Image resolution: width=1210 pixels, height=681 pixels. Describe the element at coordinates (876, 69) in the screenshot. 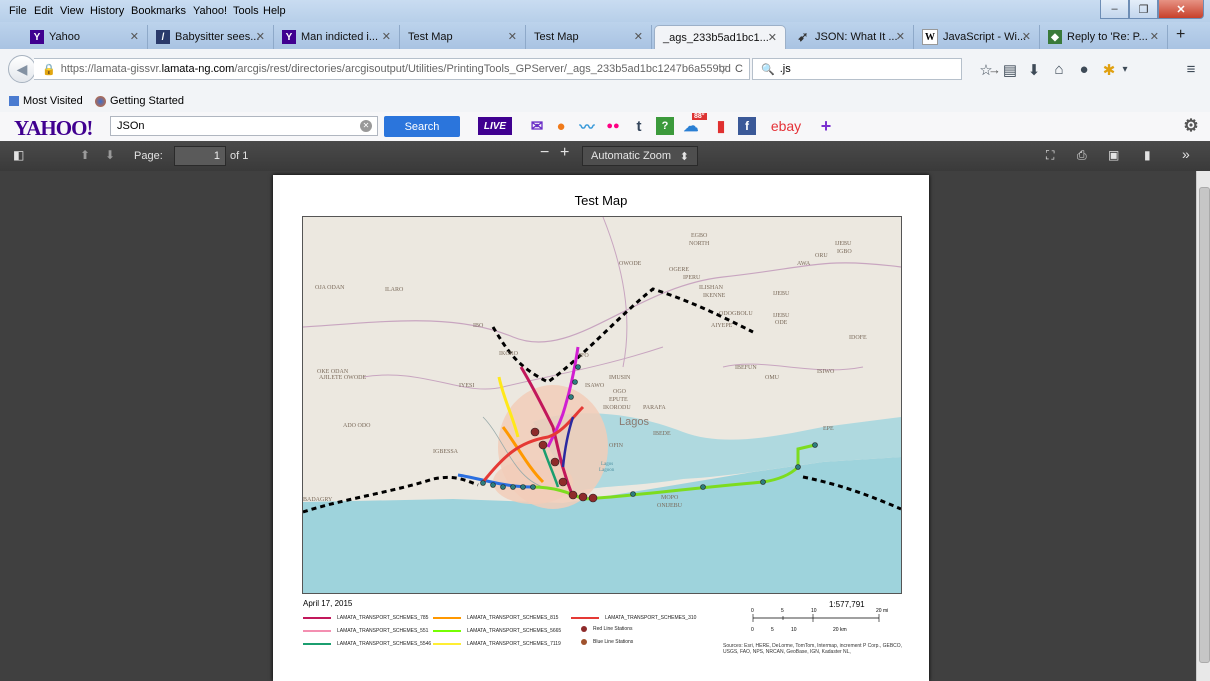

I see `search-input: 🔍 .js →` at that location.